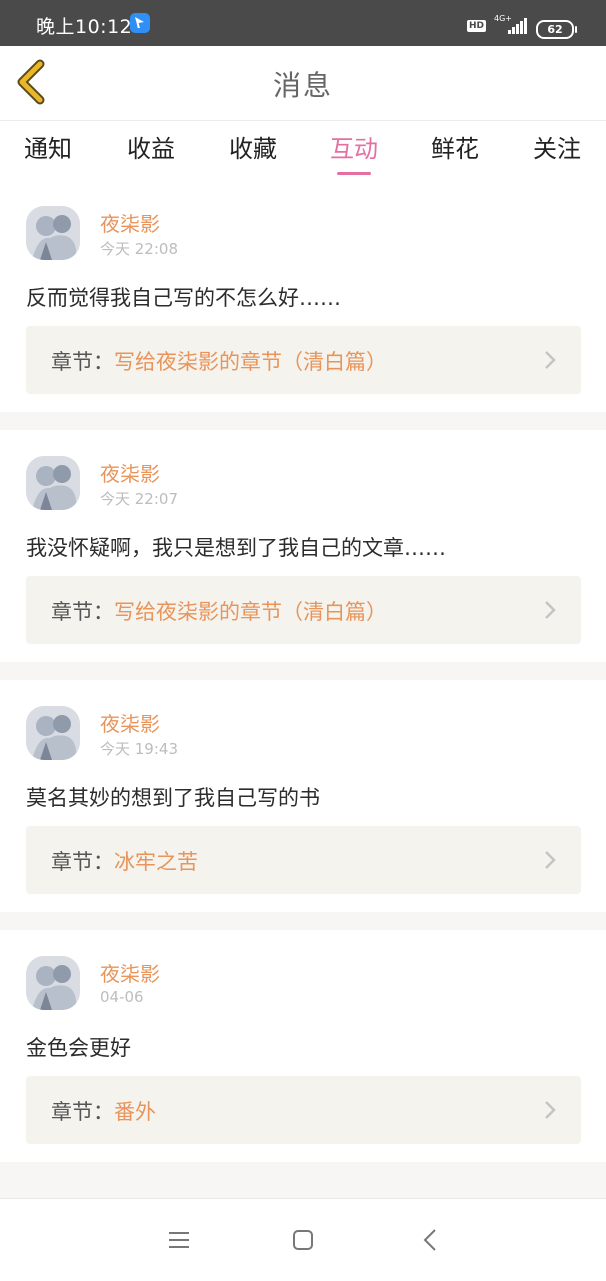 The height and width of the screenshot is (1281, 606). What do you see at coordinates (135, 1112) in the screenshot?
I see `chapter-title: 番外` at bounding box center [135, 1112].